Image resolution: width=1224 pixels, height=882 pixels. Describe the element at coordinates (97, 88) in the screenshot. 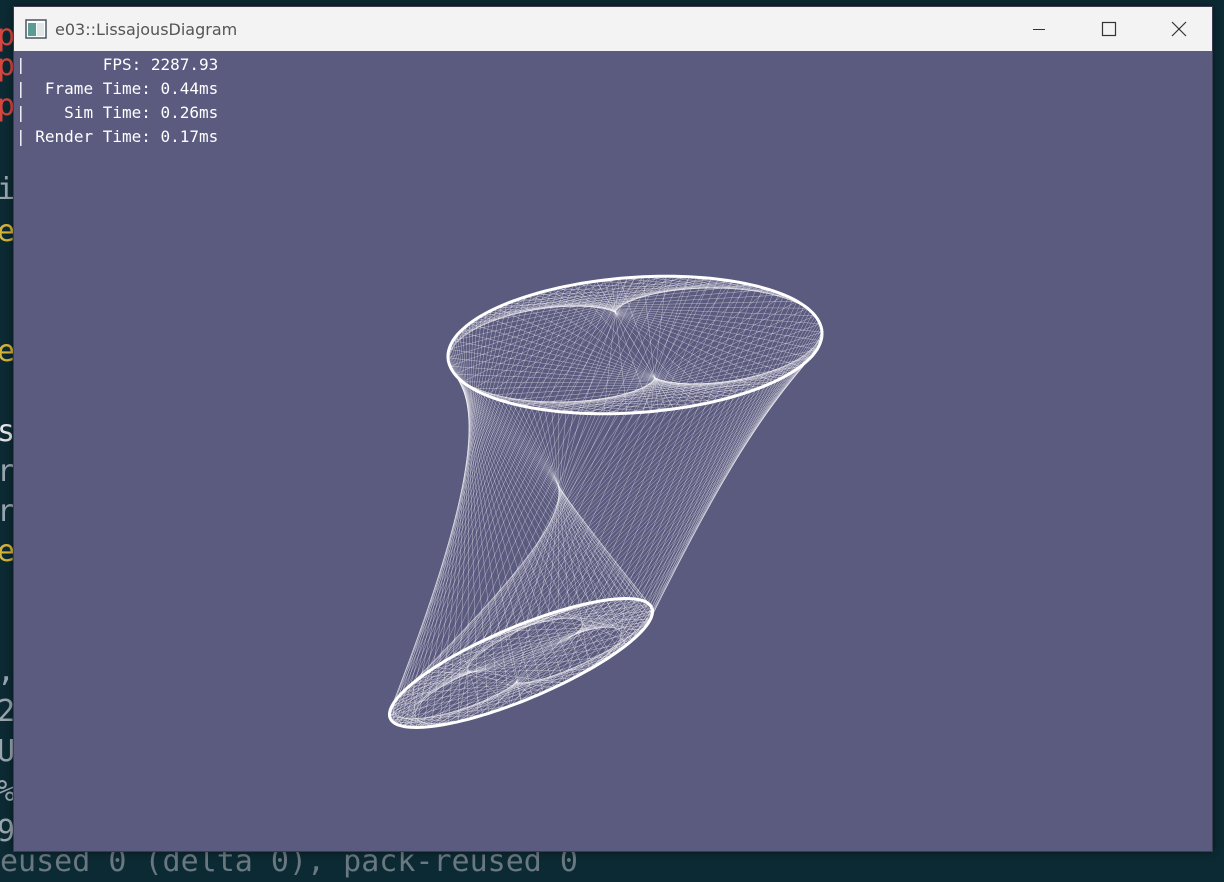

I see `frame-time-label: Frame Time:` at that location.